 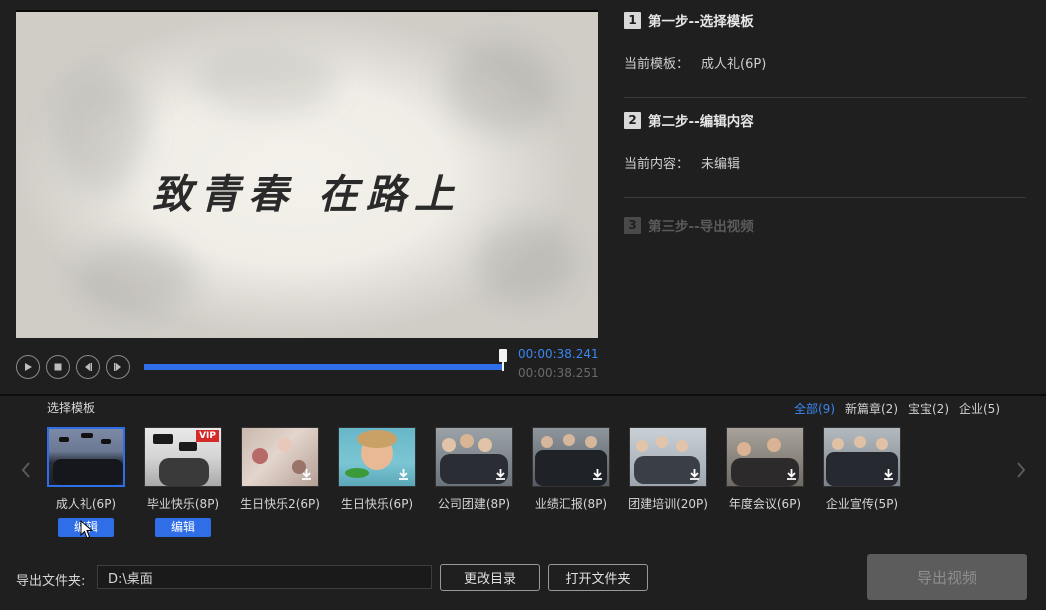 What do you see at coordinates (701, 122) in the screenshot?
I see `step2-label: 第二步--编辑内容` at bounding box center [701, 122].